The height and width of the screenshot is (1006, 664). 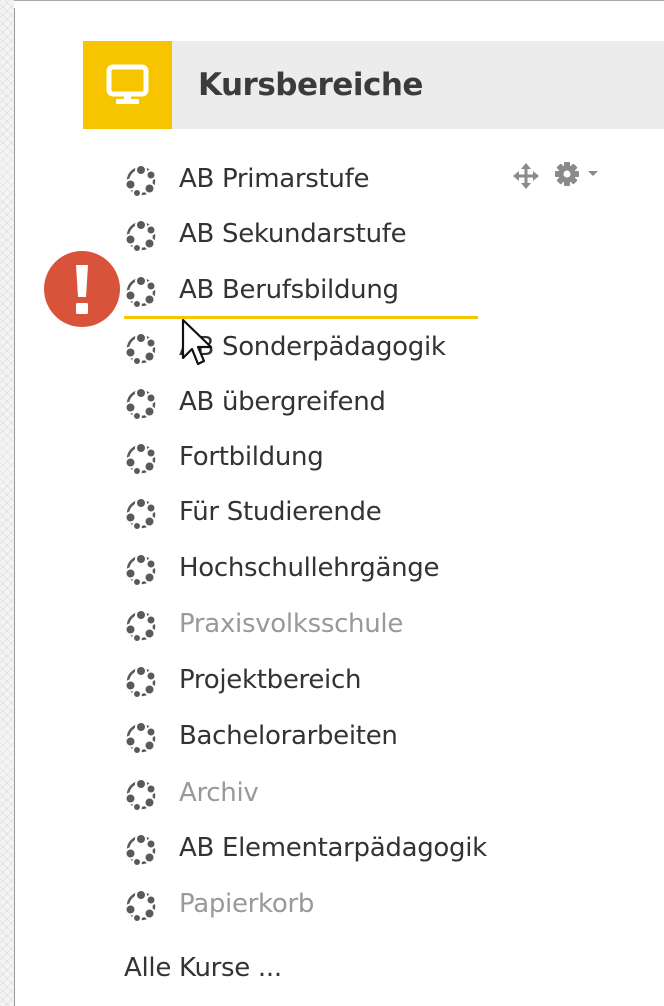 I want to click on category-label: Bachelorarbeiten, so click(x=288, y=736).